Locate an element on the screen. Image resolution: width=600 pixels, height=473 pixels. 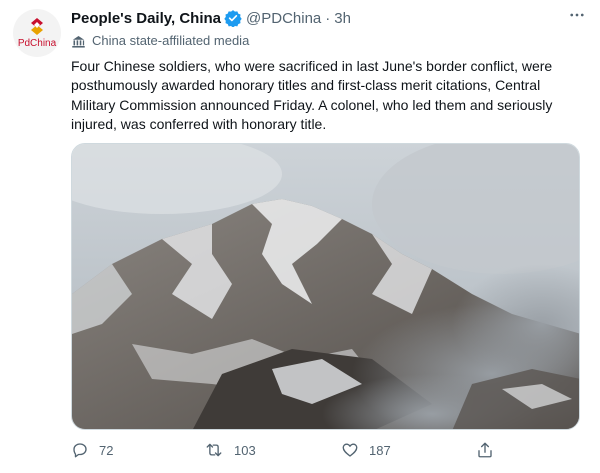
account-handle: @PDChina is located at coordinates (283, 18).